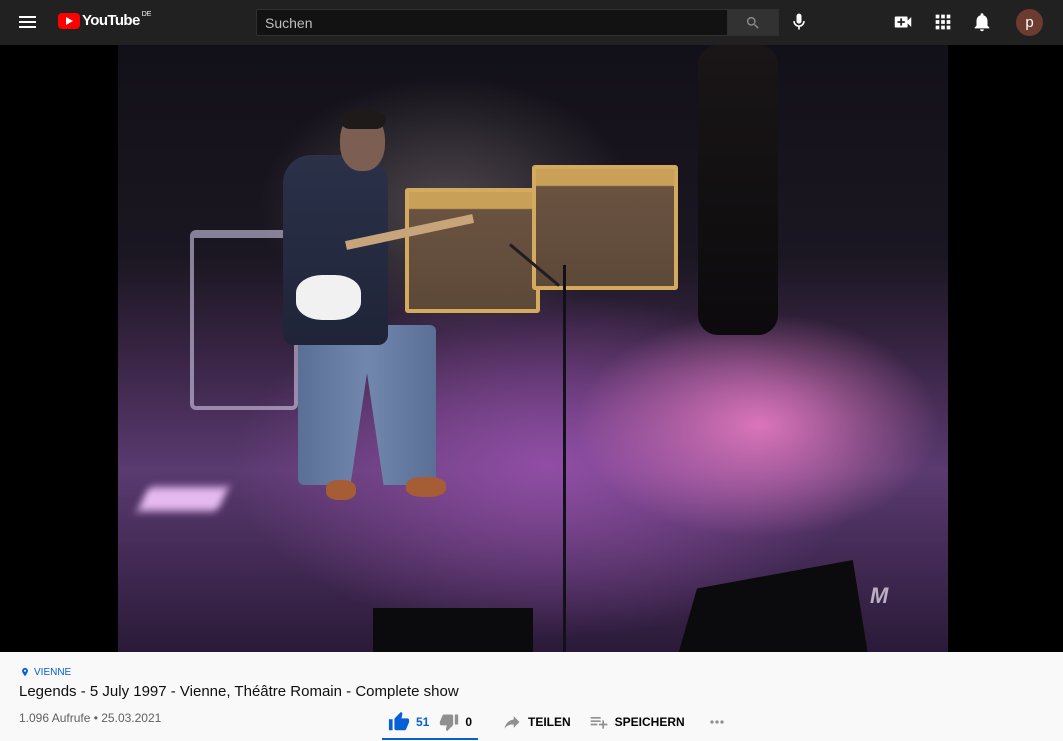 The image size is (1063, 741). Describe the element at coordinates (605, 227) in the screenshot. I see `amplifier` at that location.